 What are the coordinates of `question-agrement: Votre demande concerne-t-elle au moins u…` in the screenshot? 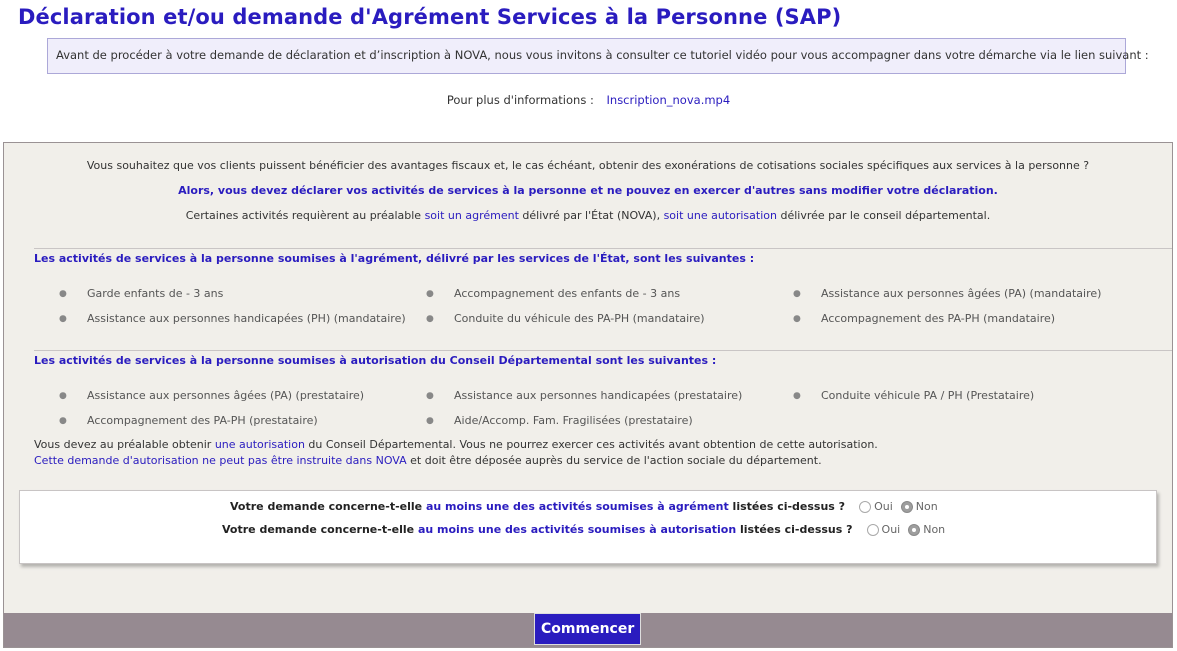 It's located at (584, 506).